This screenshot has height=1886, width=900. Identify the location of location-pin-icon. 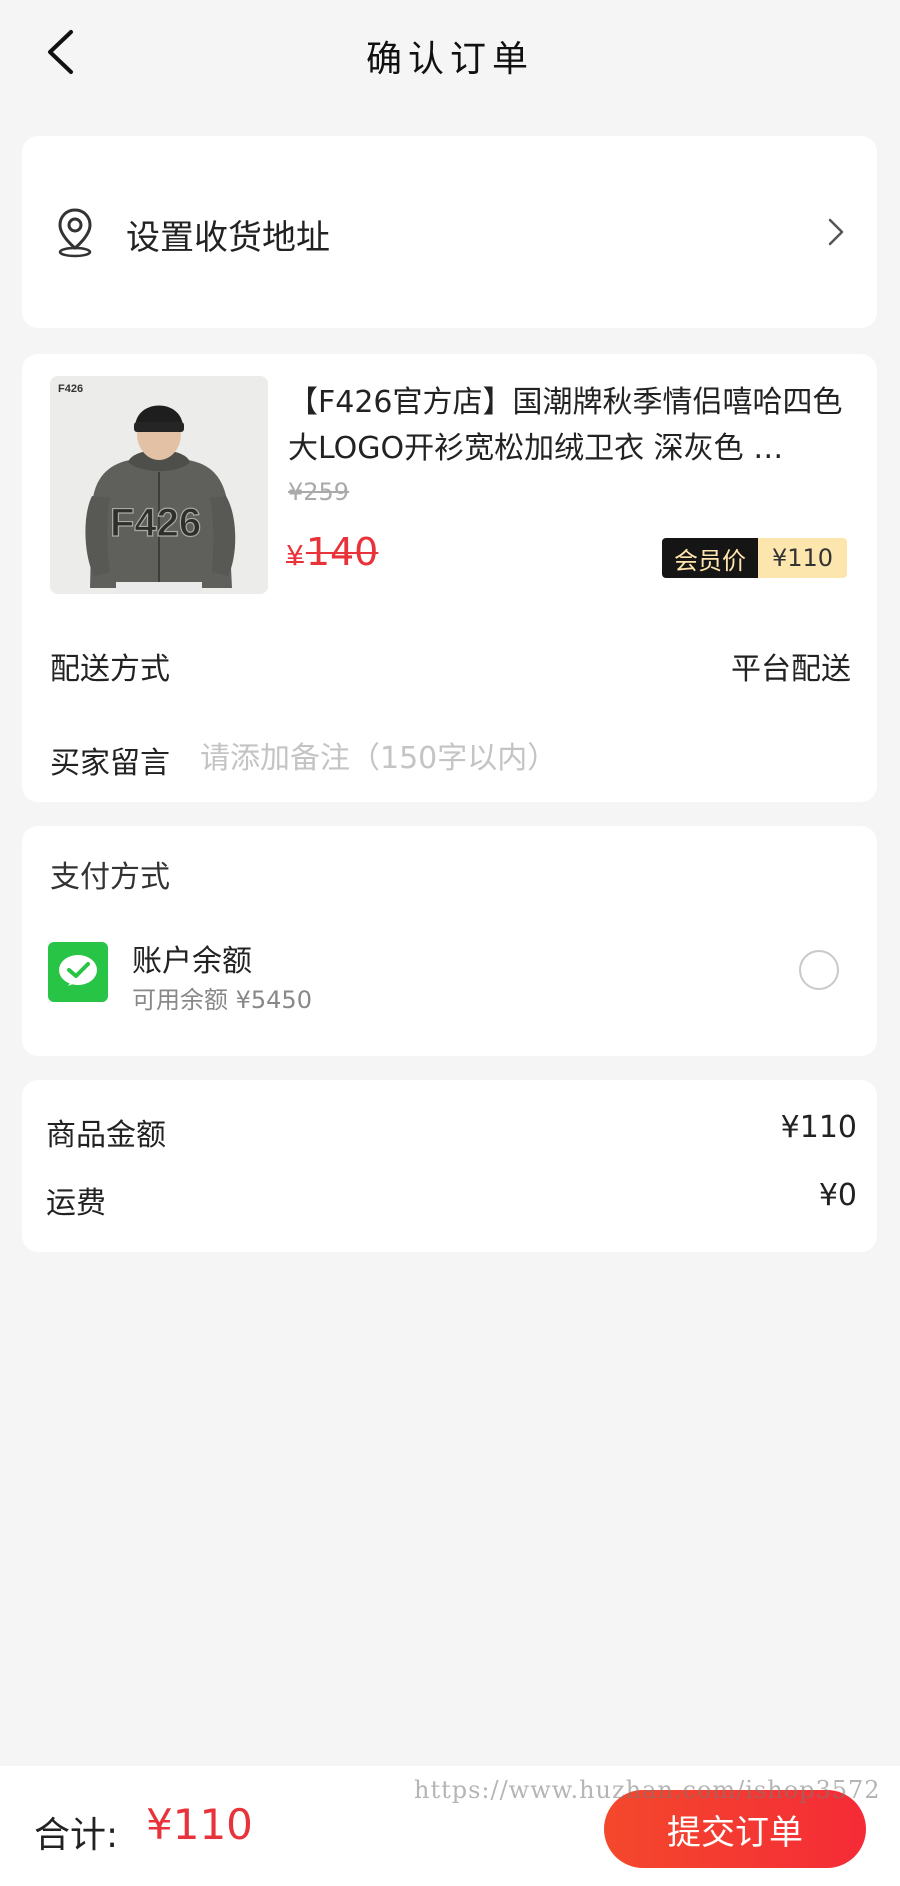
(75, 233).